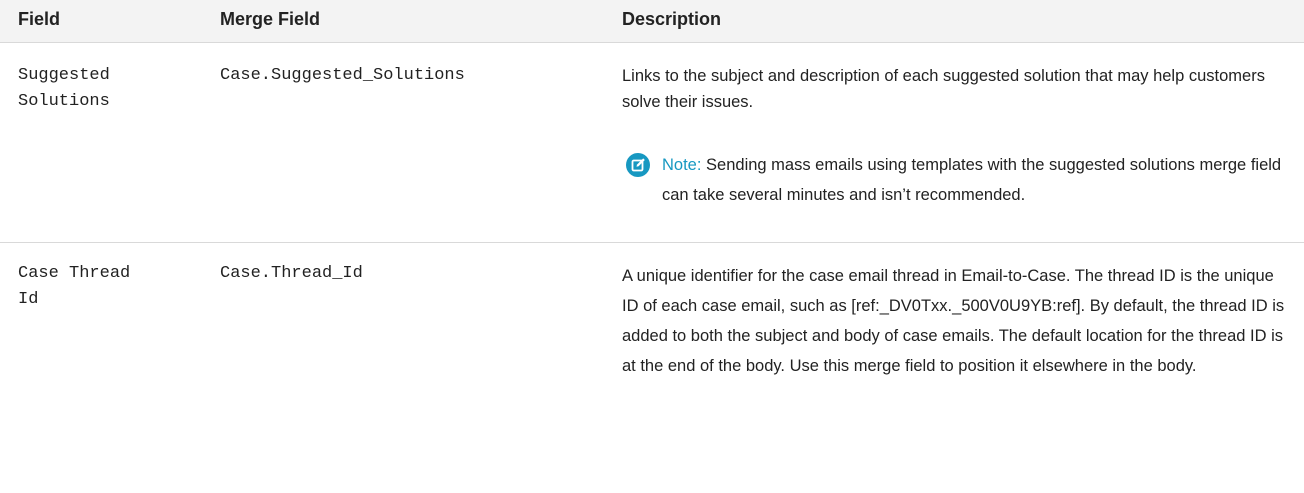 The width and height of the screenshot is (1304, 493). What do you see at coordinates (39, 19) in the screenshot?
I see `header-field: Field` at bounding box center [39, 19].